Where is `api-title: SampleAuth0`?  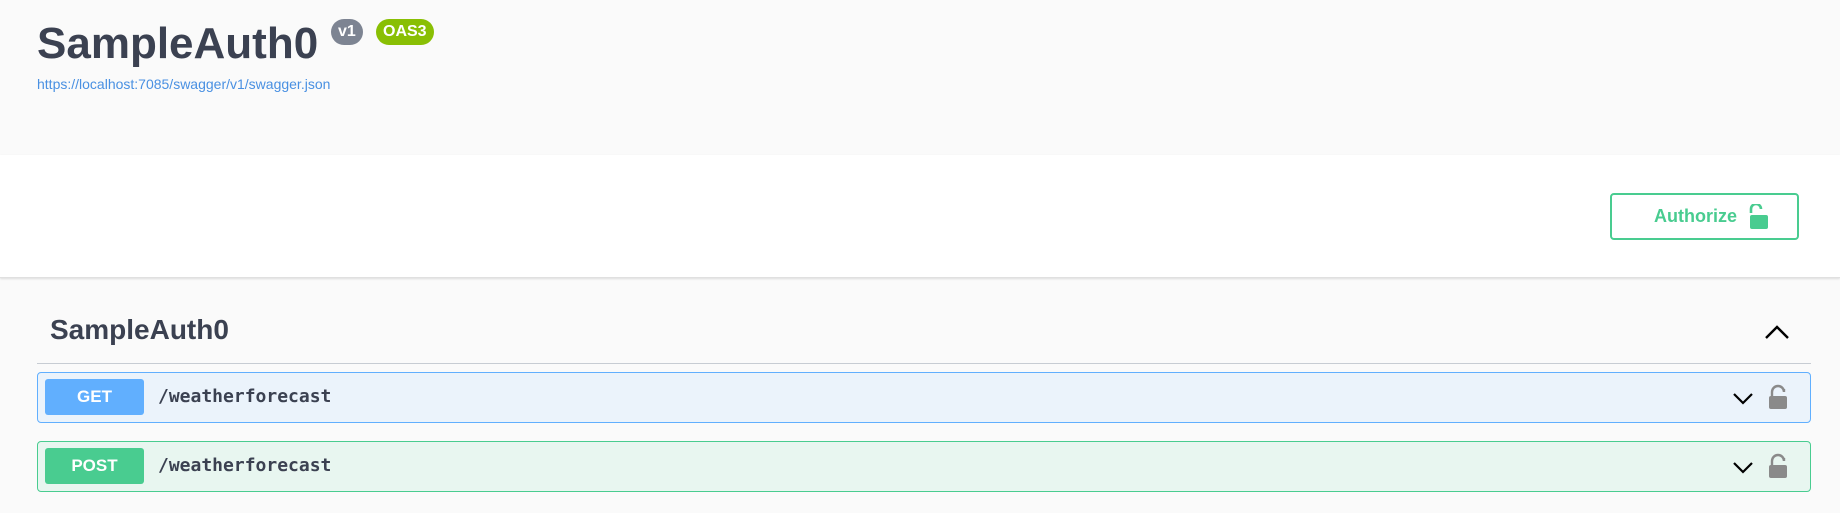
api-title: SampleAuth0 is located at coordinates (178, 43).